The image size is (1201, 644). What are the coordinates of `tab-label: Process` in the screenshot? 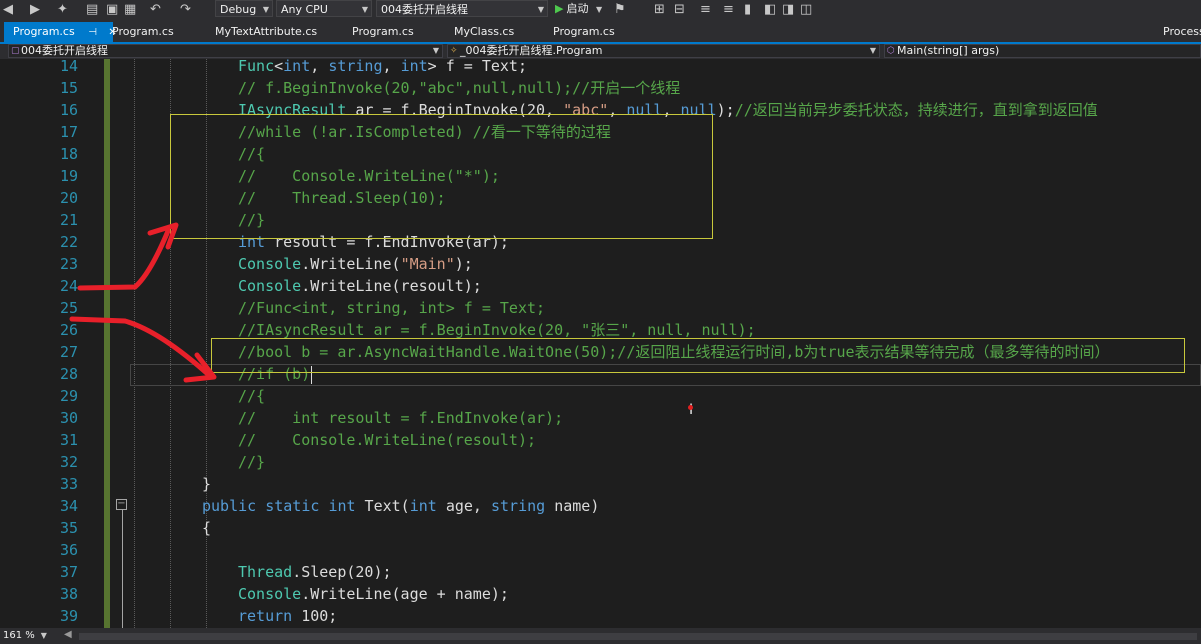 It's located at (1182, 31).